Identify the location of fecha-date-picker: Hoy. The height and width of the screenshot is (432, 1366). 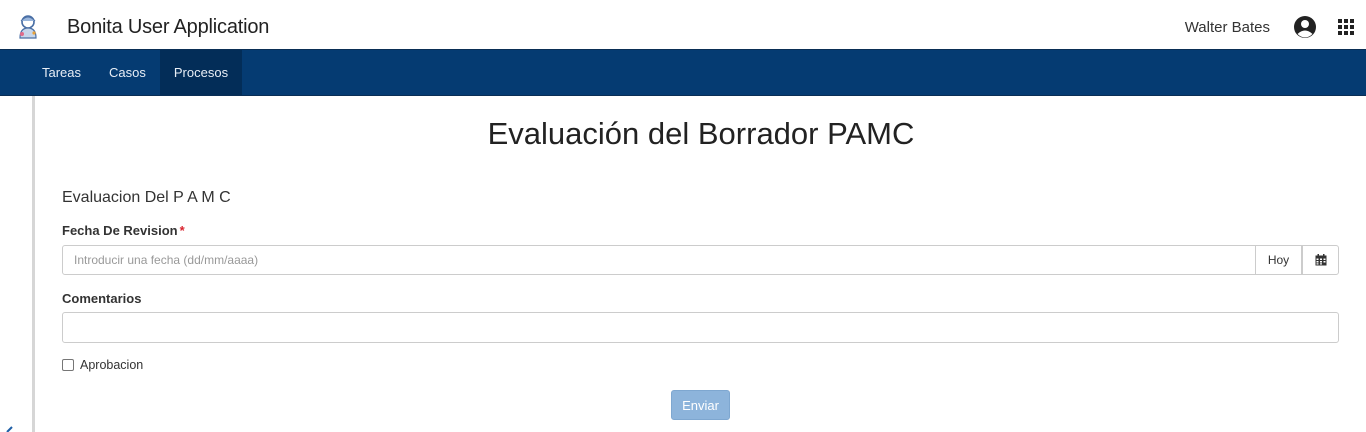
(700, 260).